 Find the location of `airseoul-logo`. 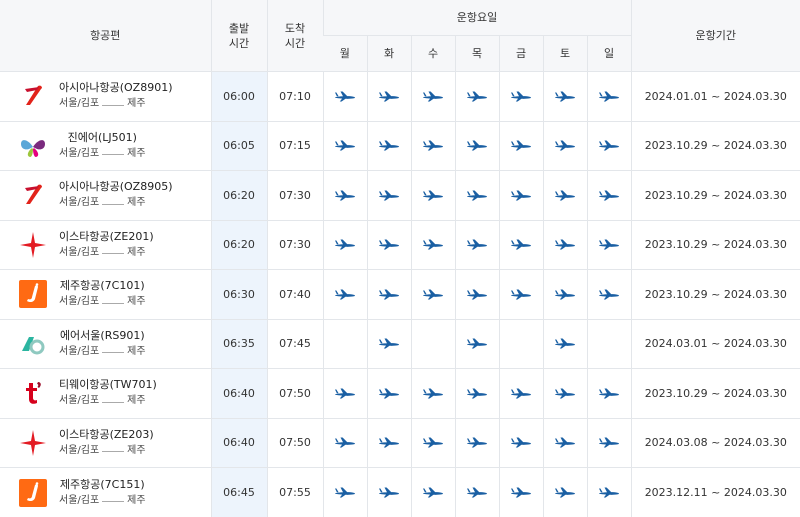

airseoul-logo is located at coordinates (33, 344).